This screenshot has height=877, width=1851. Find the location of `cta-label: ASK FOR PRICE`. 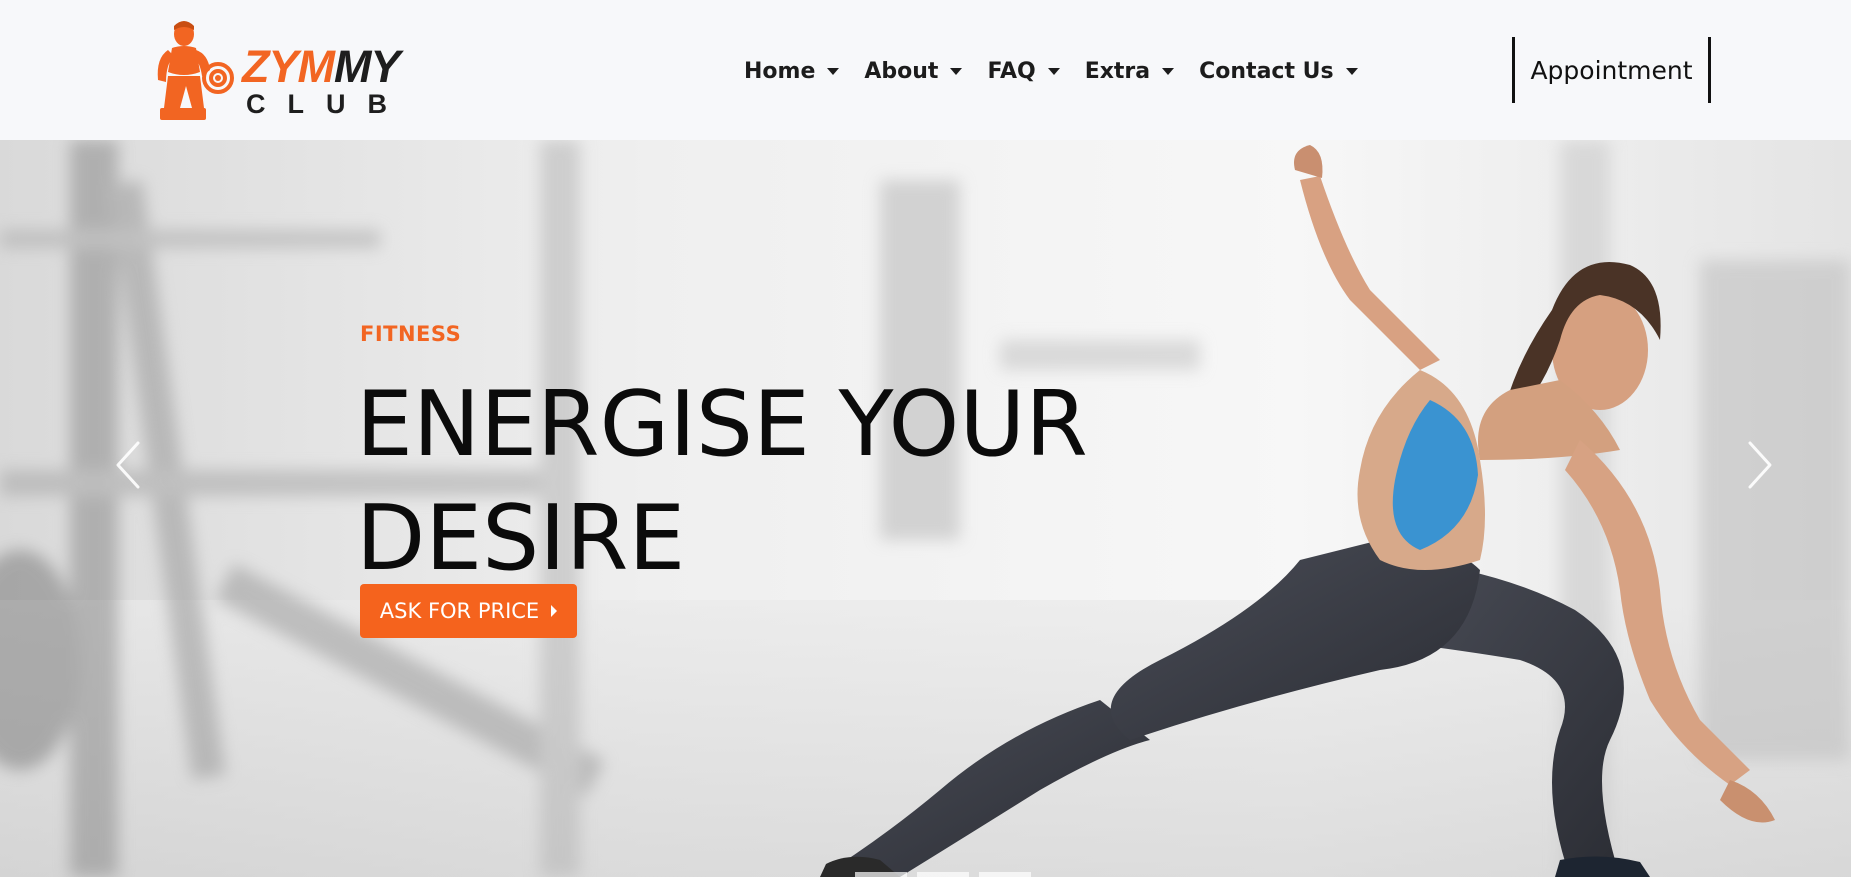

cta-label: ASK FOR PRICE is located at coordinates (459, 611).